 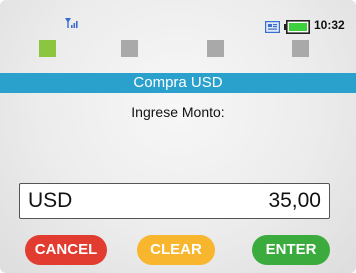 I want to click on amount-prompt: Ingrese Monto:, so click(x=178, y=112).